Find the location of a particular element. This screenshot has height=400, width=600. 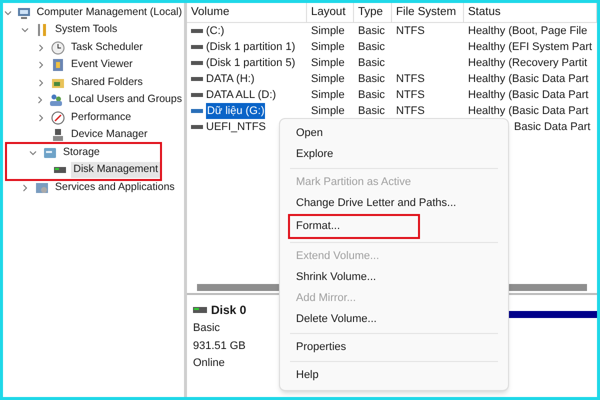

services-icon is located at coordinates (42, 187).